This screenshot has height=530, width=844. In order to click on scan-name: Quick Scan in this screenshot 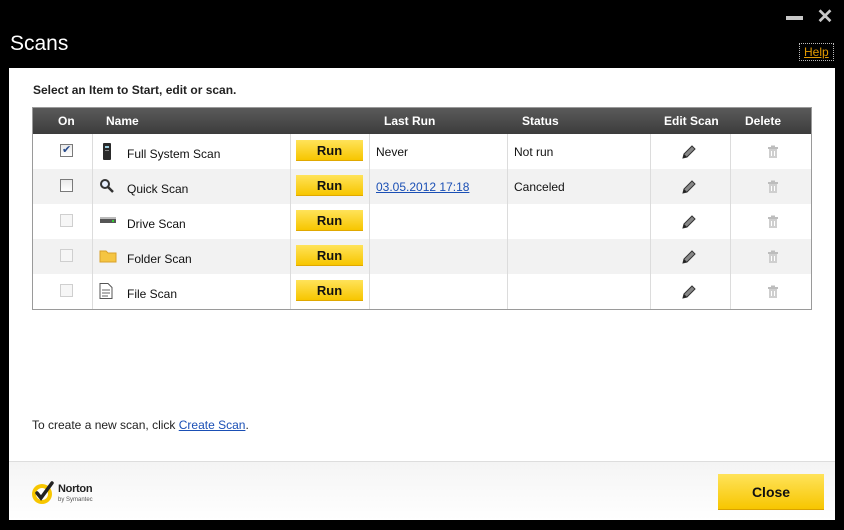, I will do `click(158, 189)`.